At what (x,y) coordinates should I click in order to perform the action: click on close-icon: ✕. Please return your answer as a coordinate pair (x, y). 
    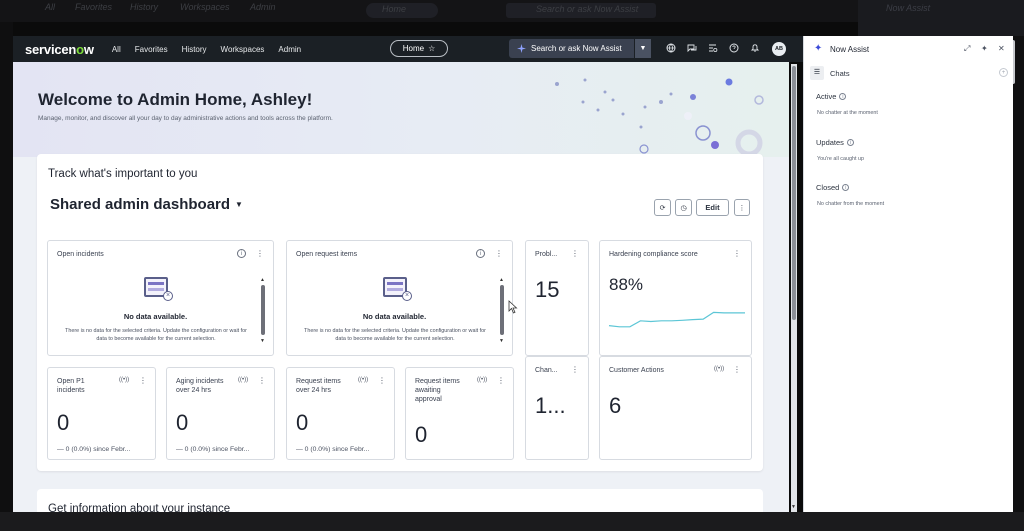
    Looking at the image, I should click on (1001, 48).